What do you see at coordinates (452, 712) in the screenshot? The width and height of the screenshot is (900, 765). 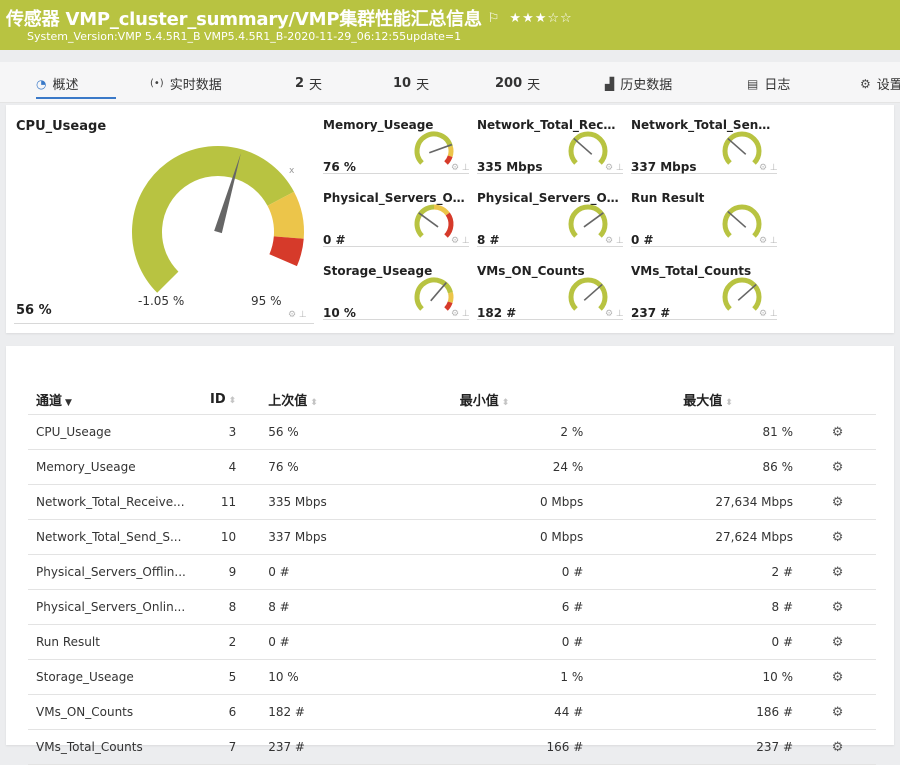 I see `table-row: VMs_ON_Counts 6 182 #44 #186 # ⚙` at bounding box center [452, 712].